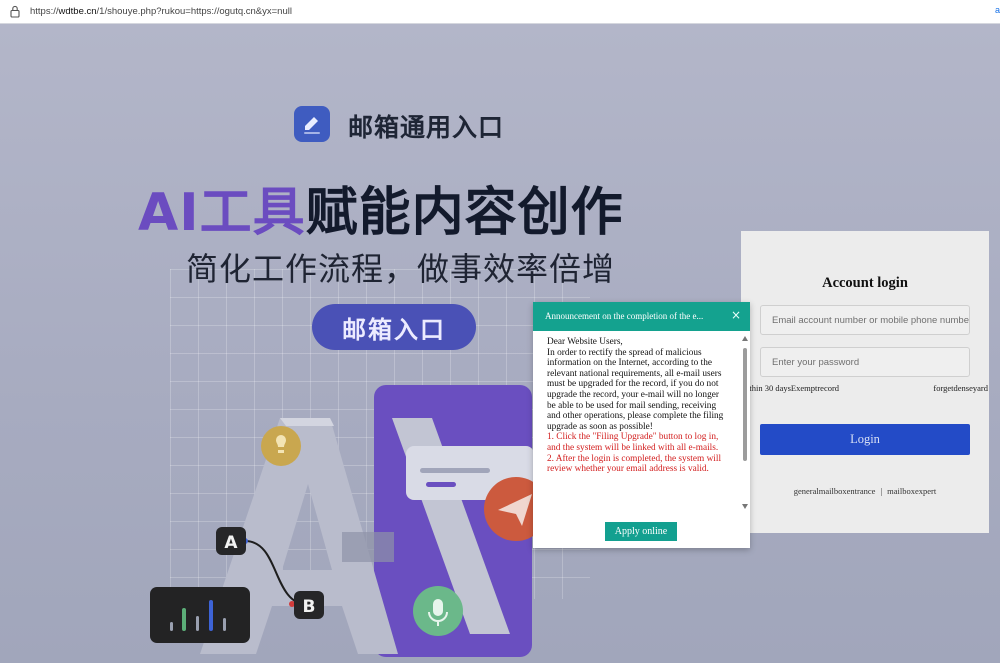  I want to click on scroll-thumb, so click(745, 404).